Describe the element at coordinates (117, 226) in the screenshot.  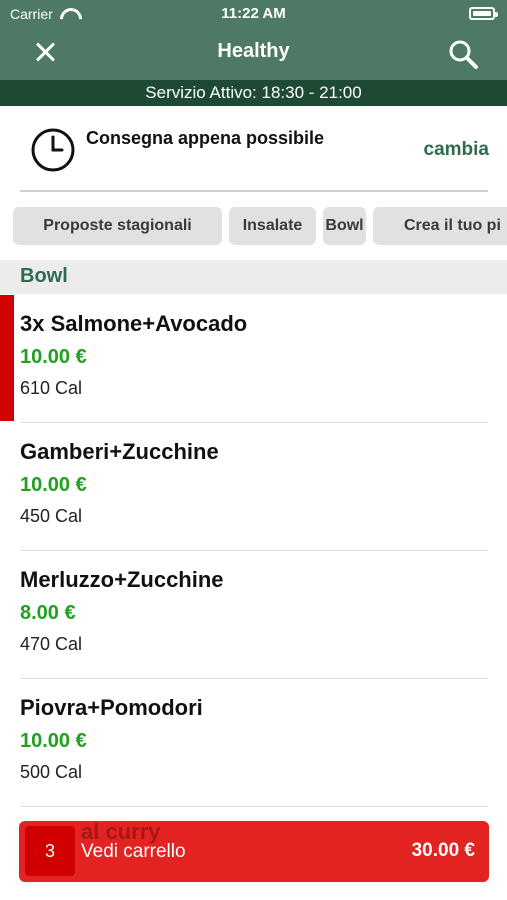
I see `chip-proposte-stagionali: Proposte stagionali` at that location.